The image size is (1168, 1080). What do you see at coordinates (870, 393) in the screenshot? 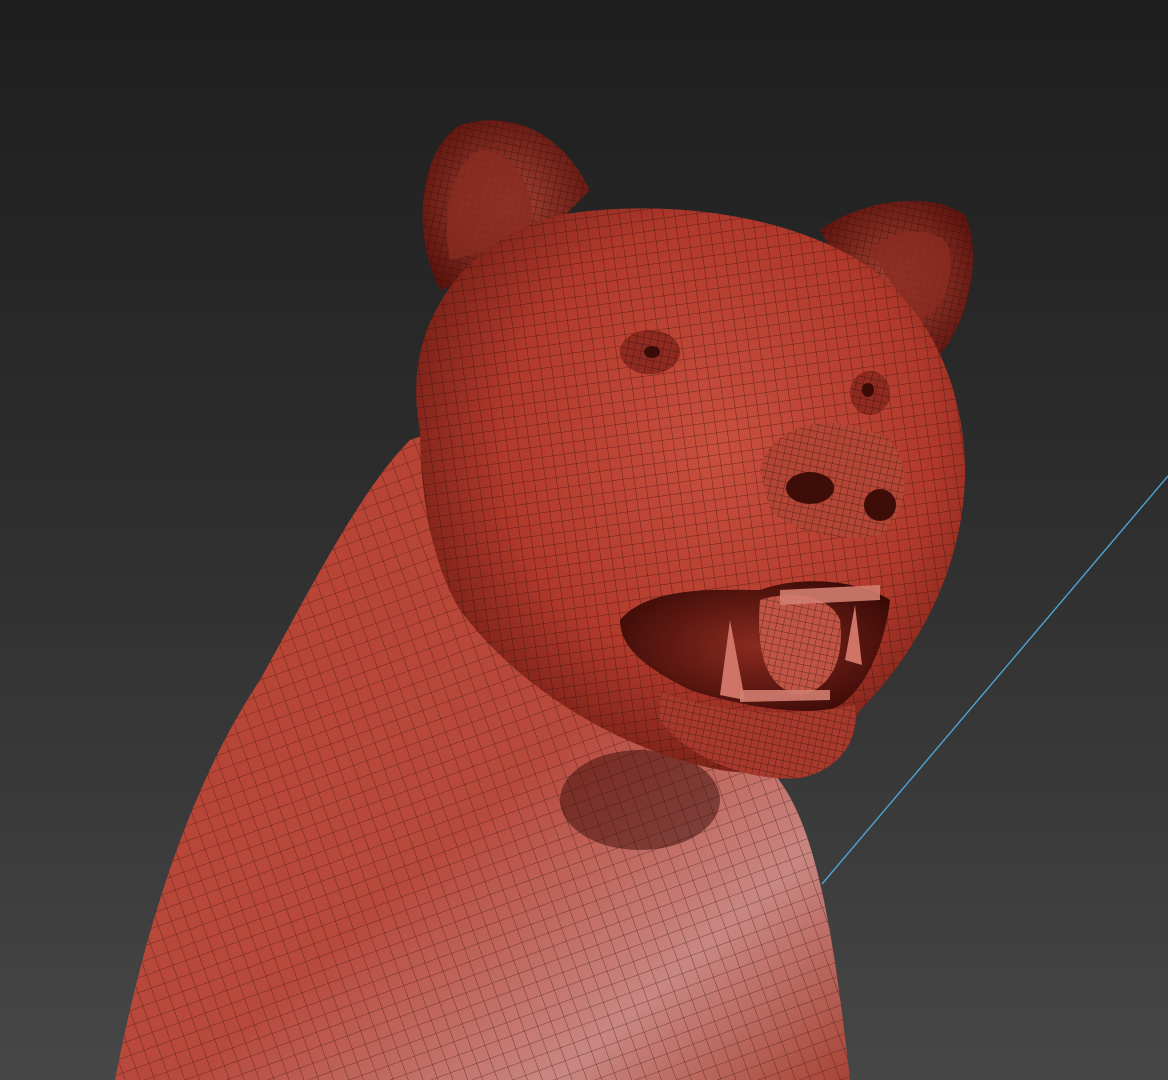
I see `right-eye` at bounding box center [870, 393].